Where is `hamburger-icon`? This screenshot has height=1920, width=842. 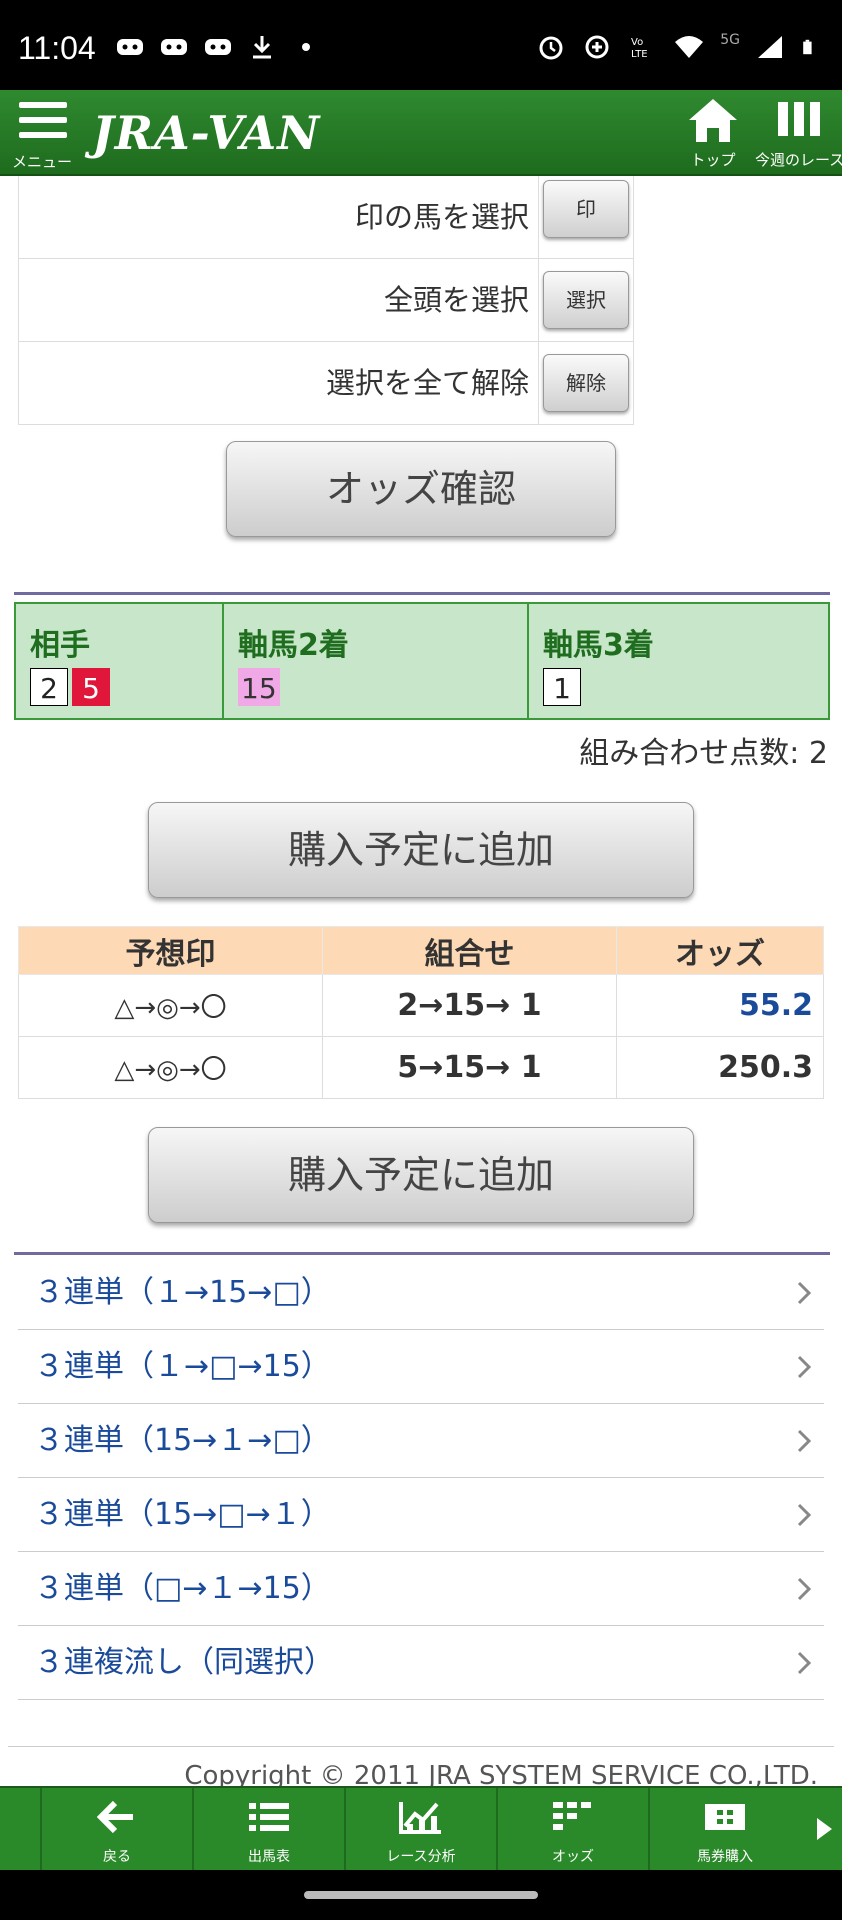
hamburger-icon is located at coordinates (43, 124).